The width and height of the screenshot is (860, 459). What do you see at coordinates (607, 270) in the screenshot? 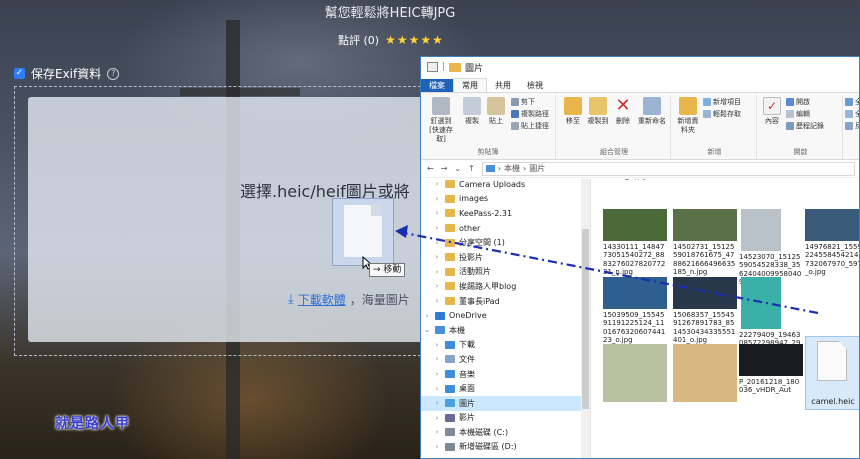
I see `drag-path-arrow` at bounding box center [607, 270].